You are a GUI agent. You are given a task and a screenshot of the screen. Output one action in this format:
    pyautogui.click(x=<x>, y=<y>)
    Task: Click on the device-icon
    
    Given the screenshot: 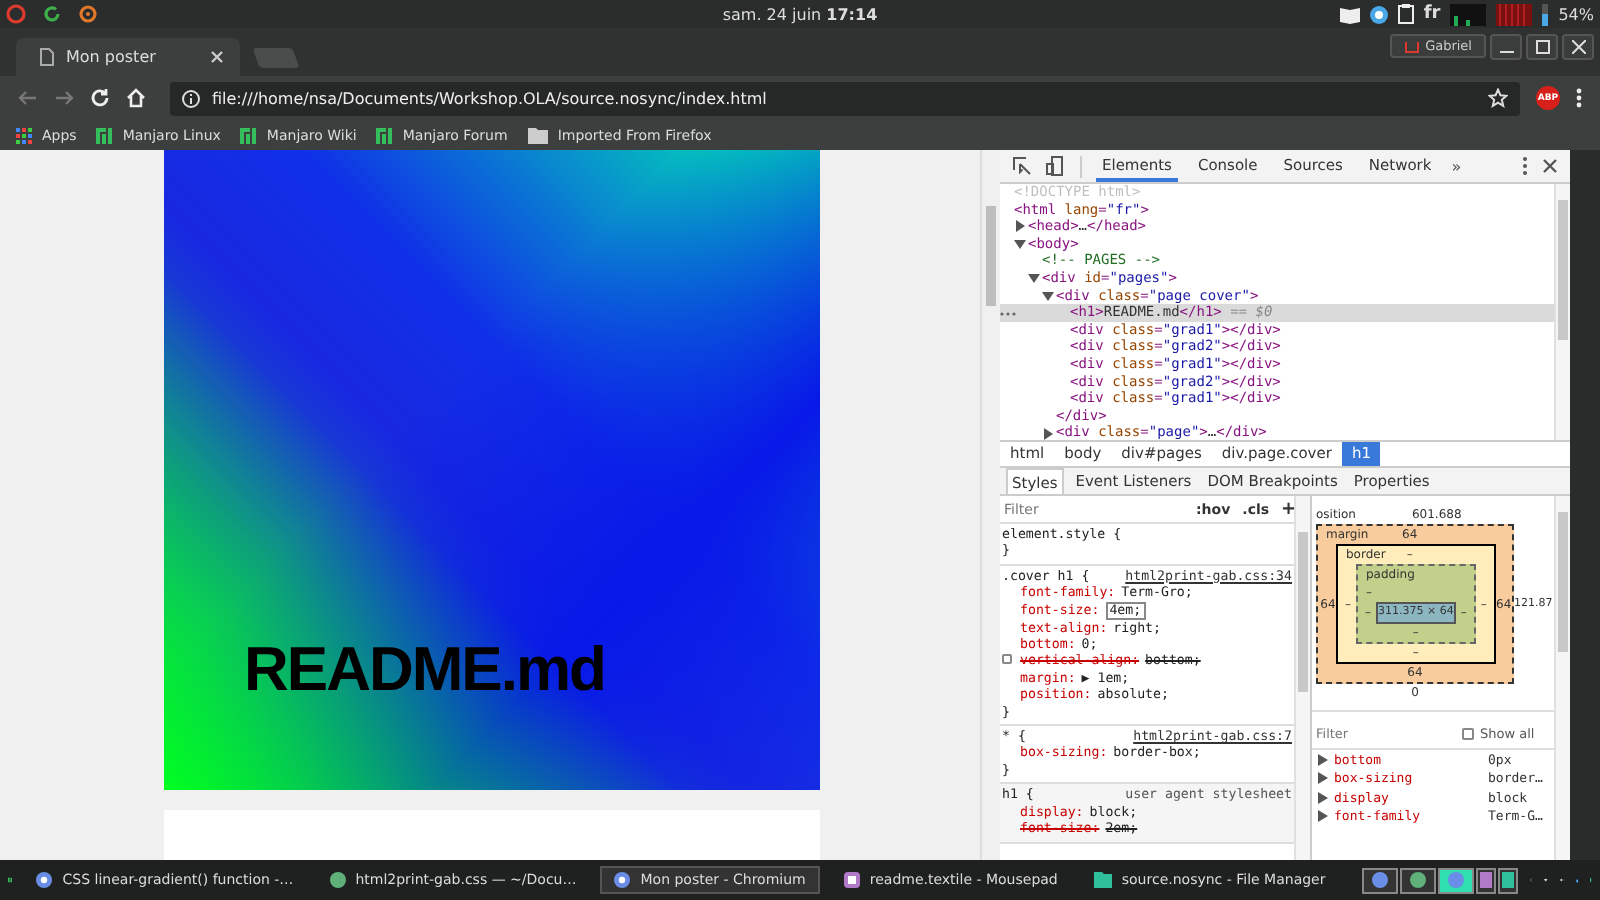 What is the action you would take?
    pyautogui.click(x=1056, y=166)
    